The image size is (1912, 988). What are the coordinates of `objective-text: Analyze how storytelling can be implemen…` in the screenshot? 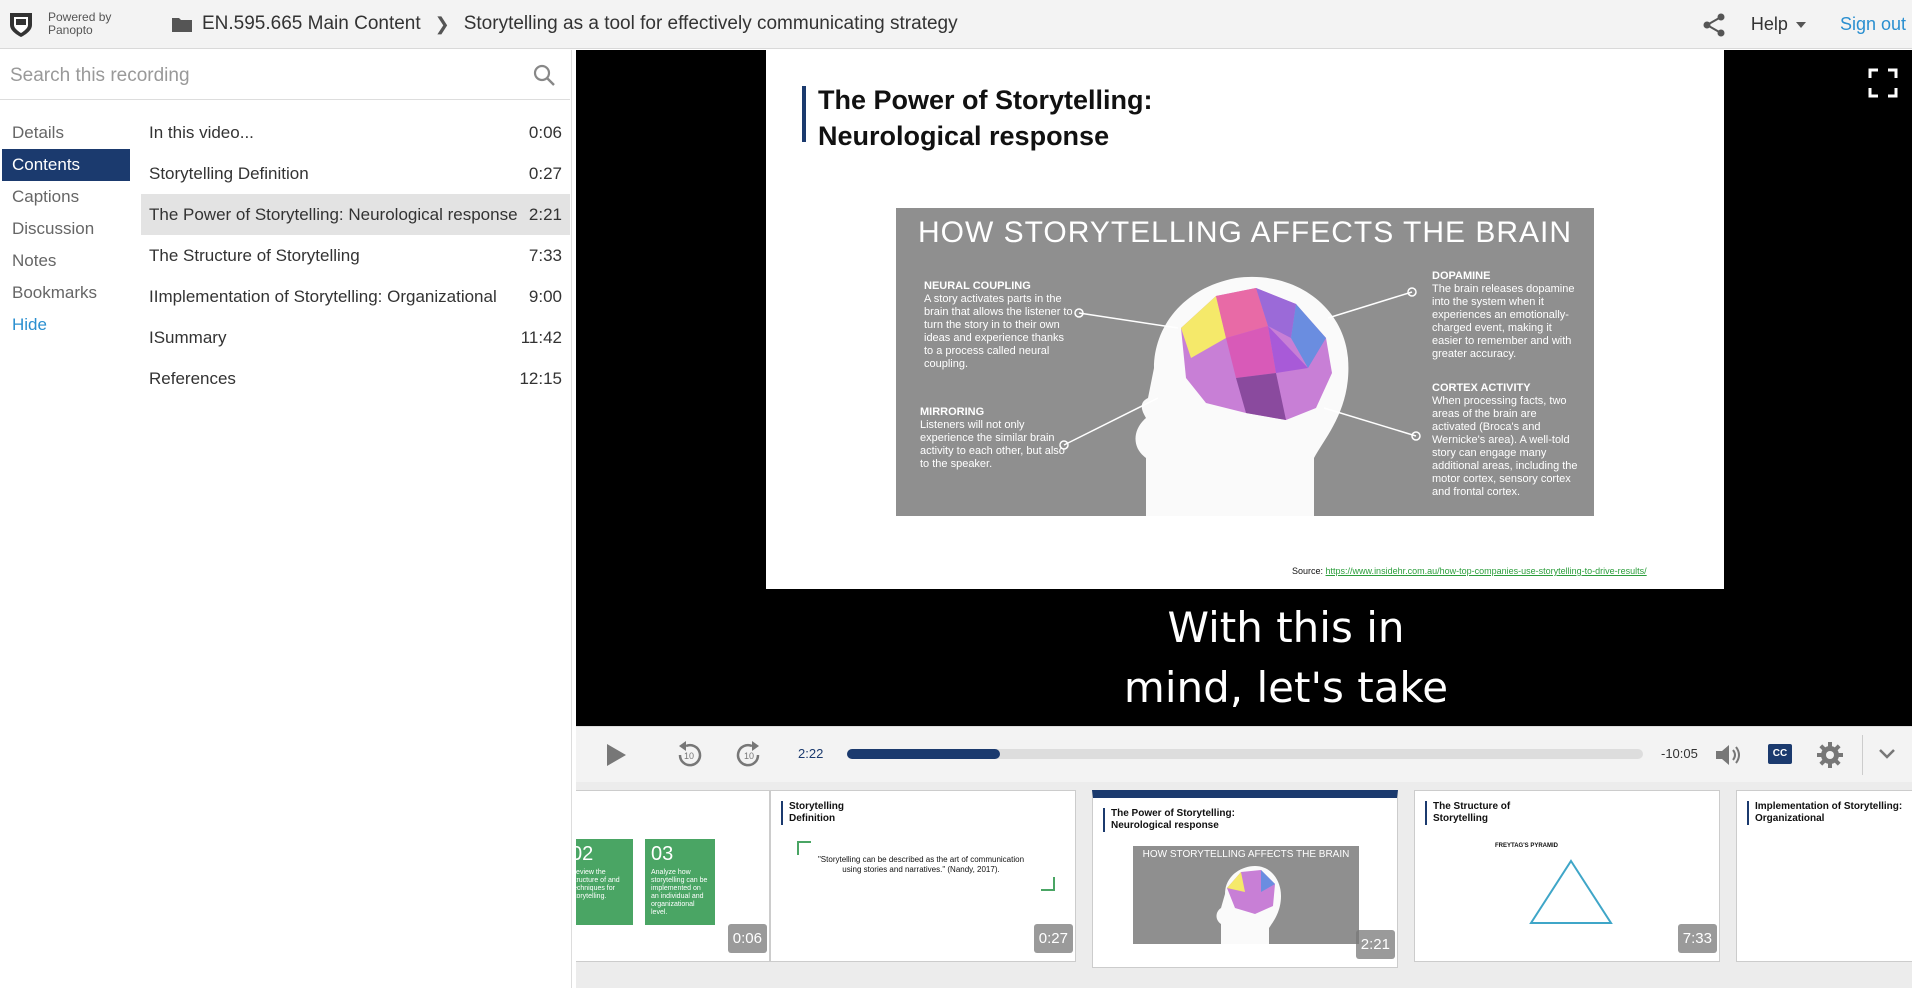 It's located at (679, 892).